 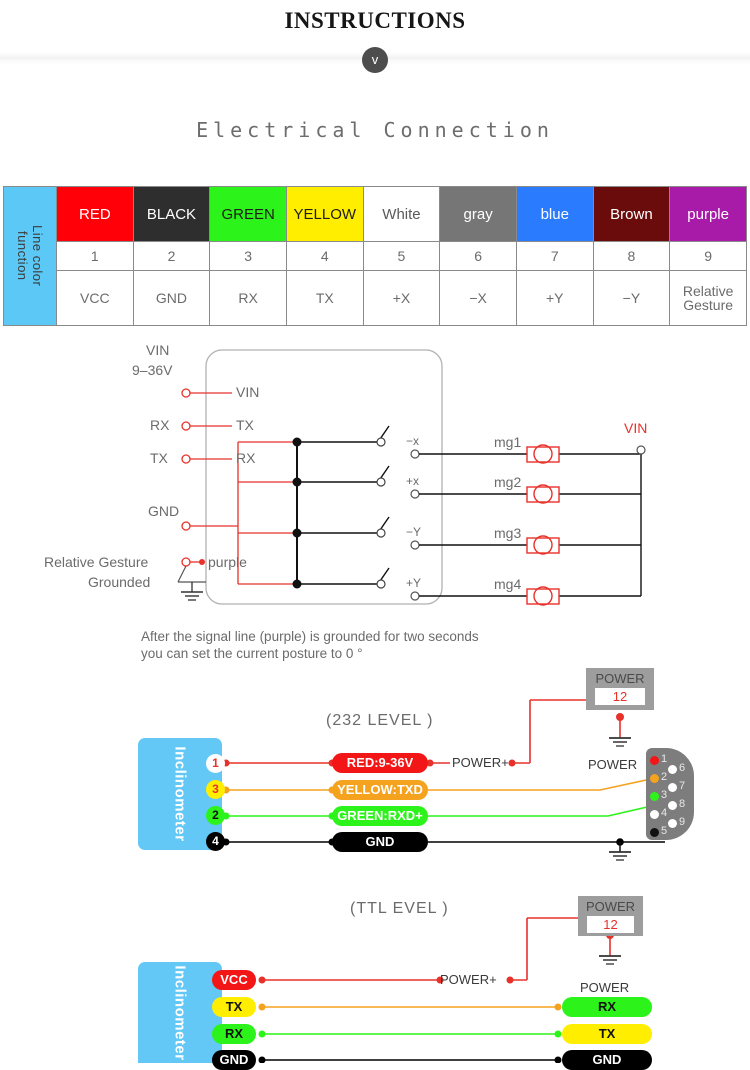 What do you see at coordinates (171, 298) in the screenshot?
I see `table-cell-function: GND` at bounding box center [171, 298].